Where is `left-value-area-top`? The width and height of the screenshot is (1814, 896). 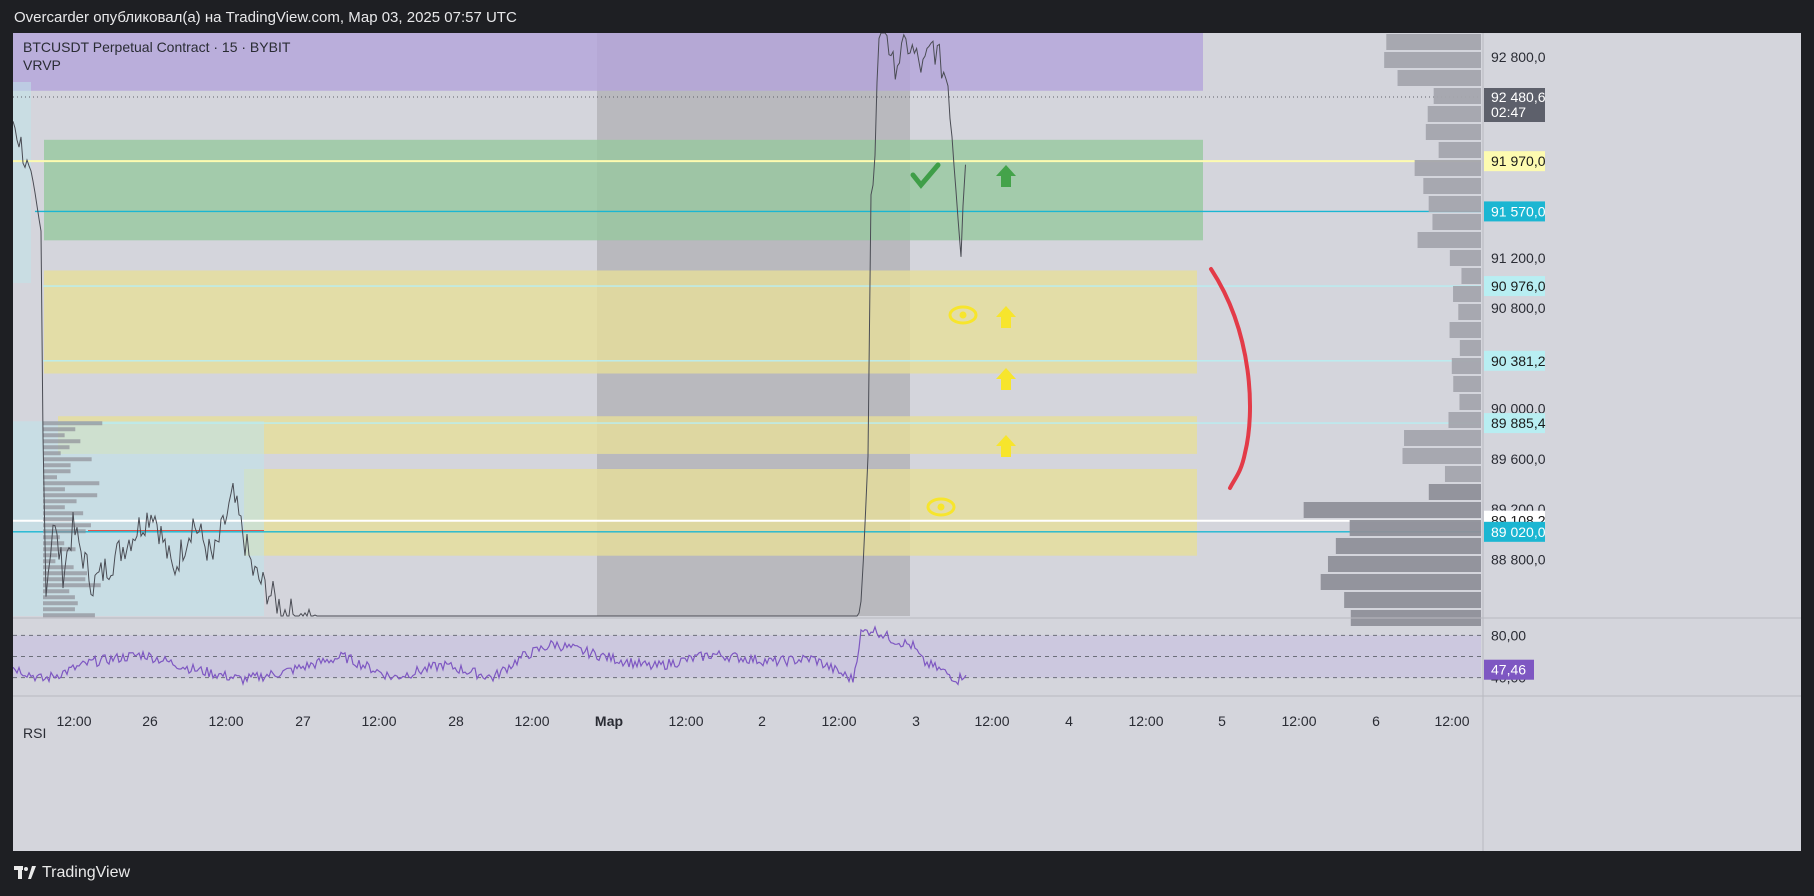
left-value-area-top is located at coordinates (22, 183).